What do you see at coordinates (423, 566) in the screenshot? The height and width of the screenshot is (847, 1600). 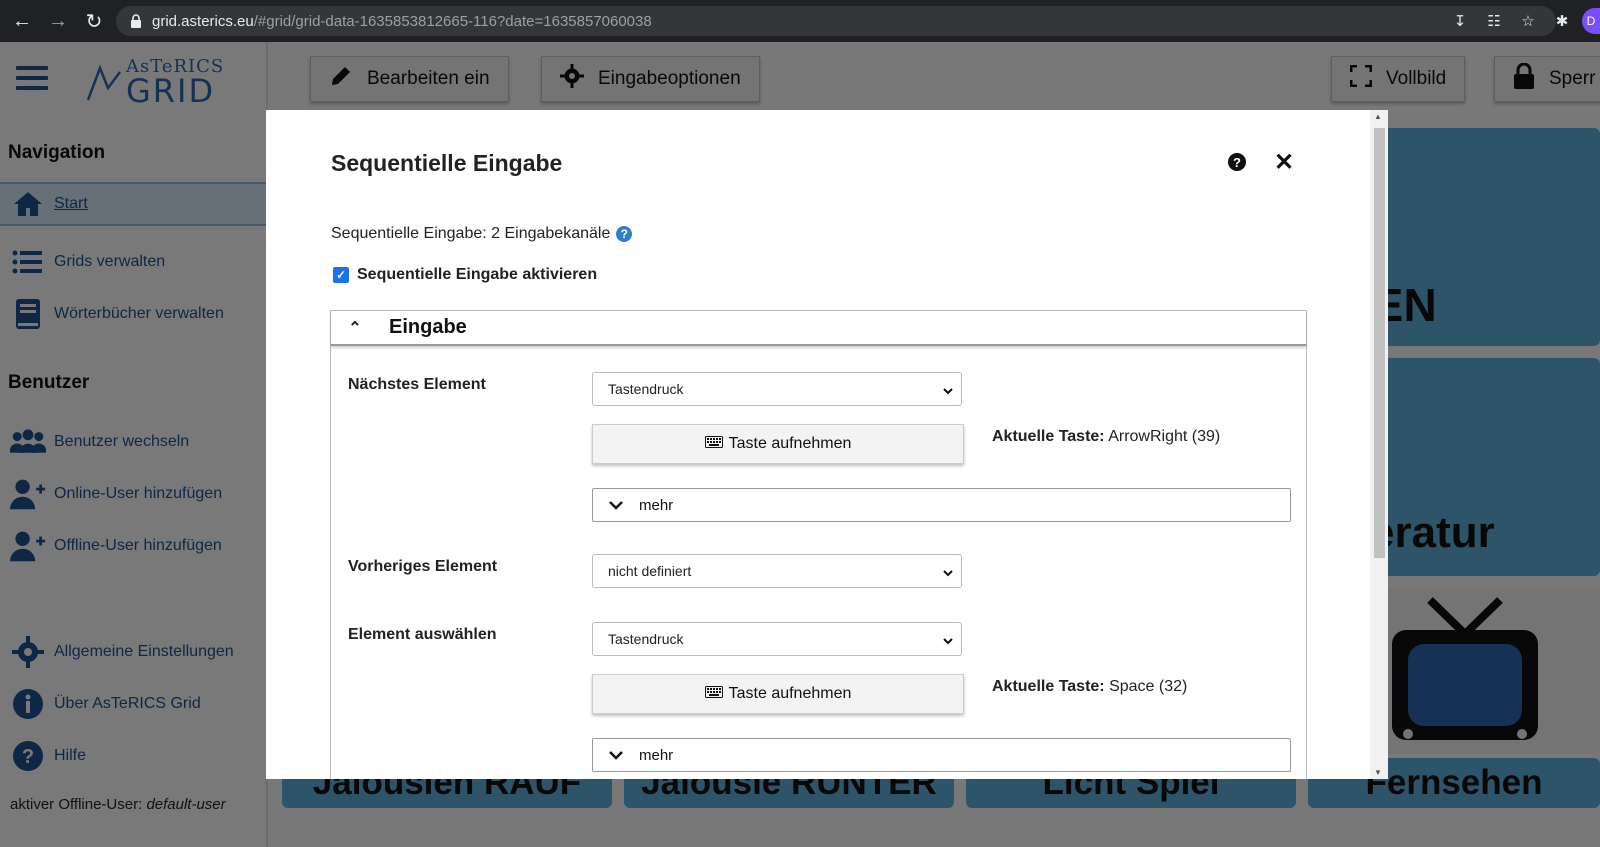 I see `previous-element-label: Vorheriges Element` at bounding box center [423, 566].